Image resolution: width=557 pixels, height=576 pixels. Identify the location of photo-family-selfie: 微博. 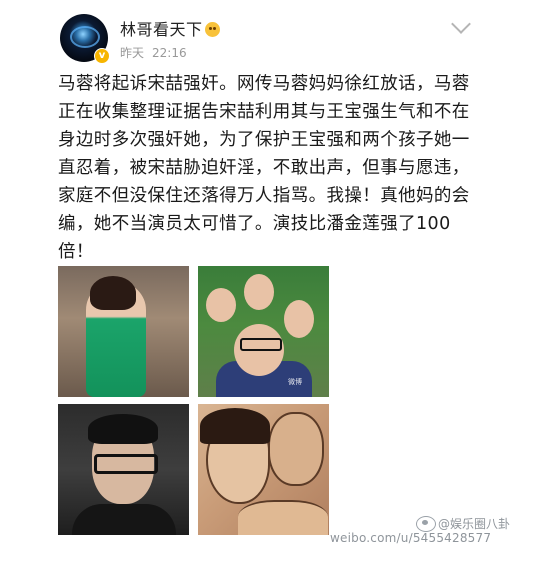
(263, 331).